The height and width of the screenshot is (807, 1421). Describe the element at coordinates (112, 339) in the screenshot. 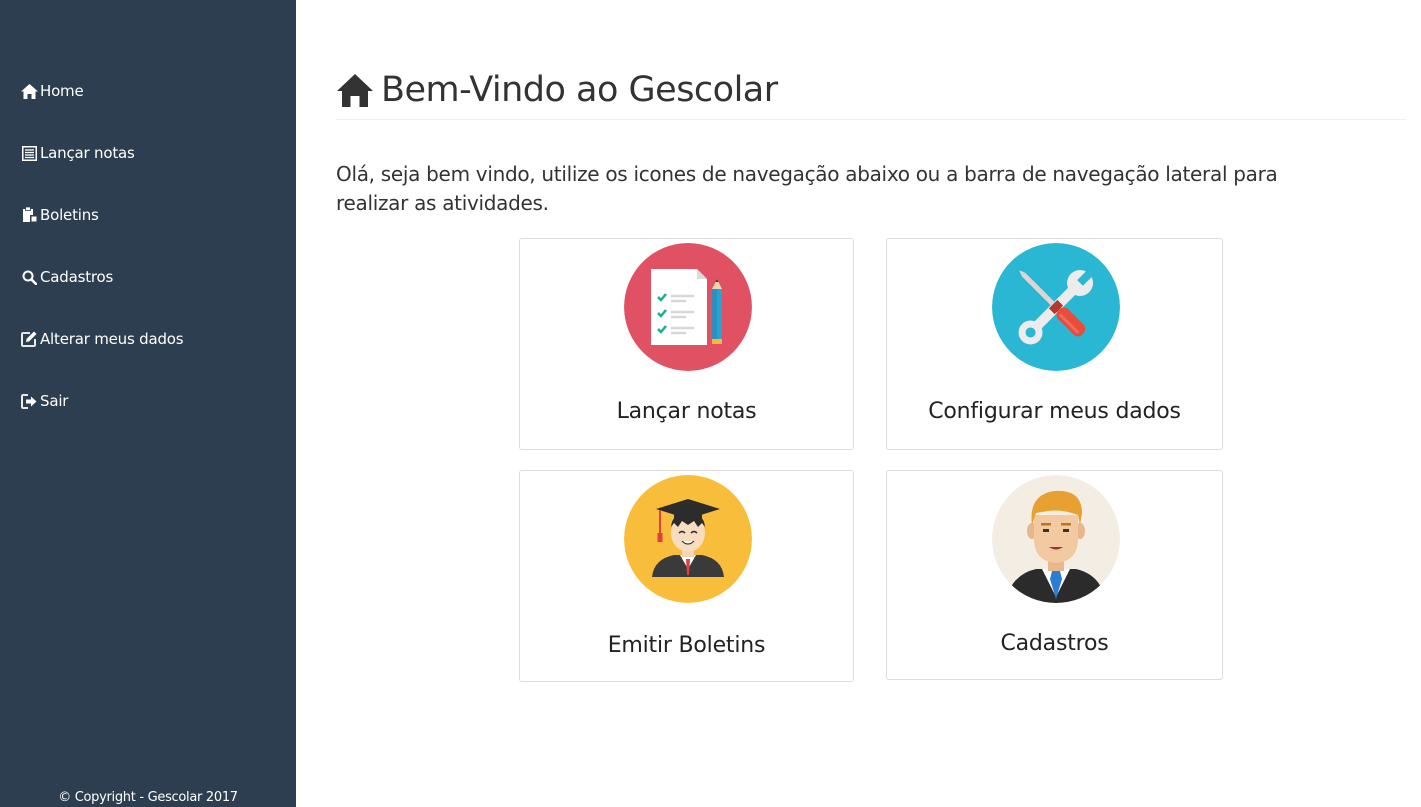

I see `sidebar-item-label: Alterar meus dados` at that location.